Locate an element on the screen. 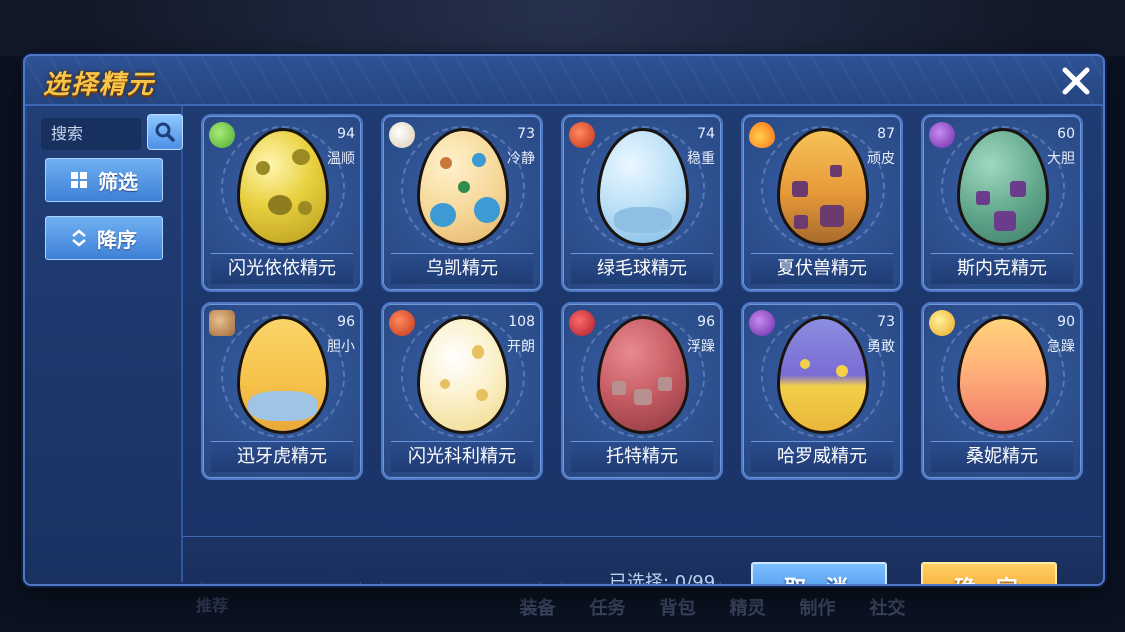  card-level: 108 is located at coordinates (521, 322).